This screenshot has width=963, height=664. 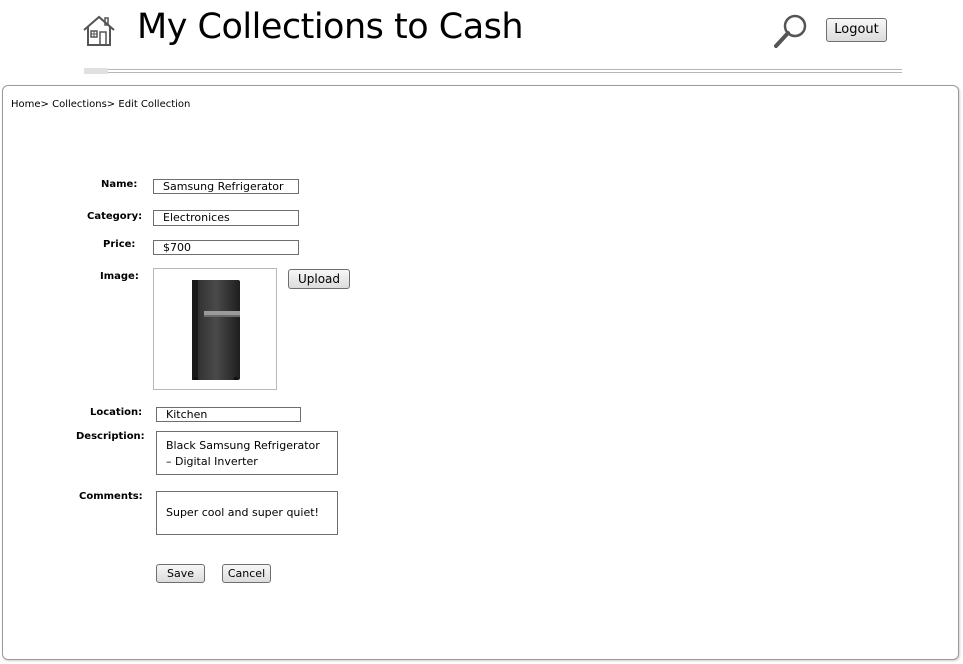 I want to click on breadcrumb: Home> Collections> Edit Collection, so click(x=100, y=104).